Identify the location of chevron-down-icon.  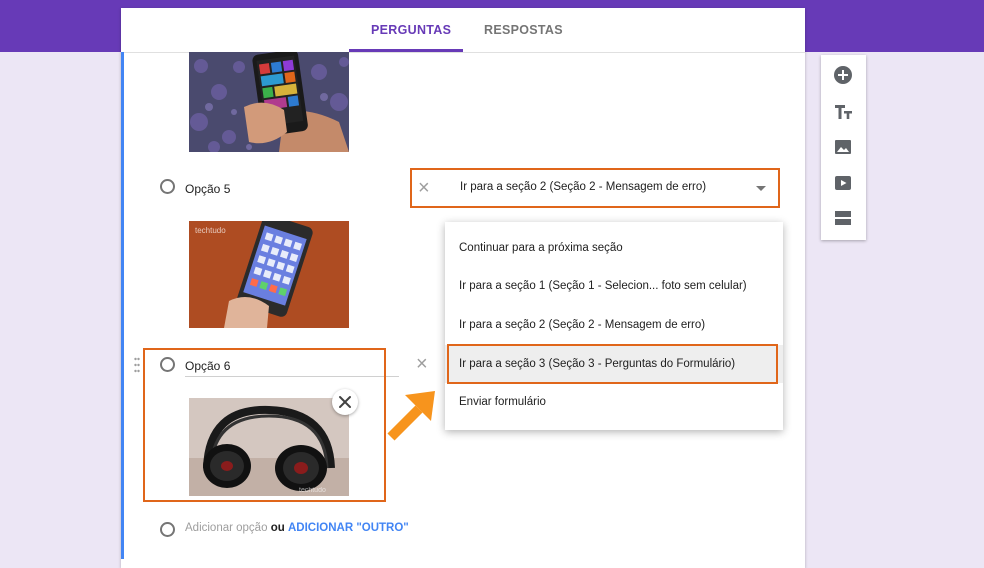
(761, 188).